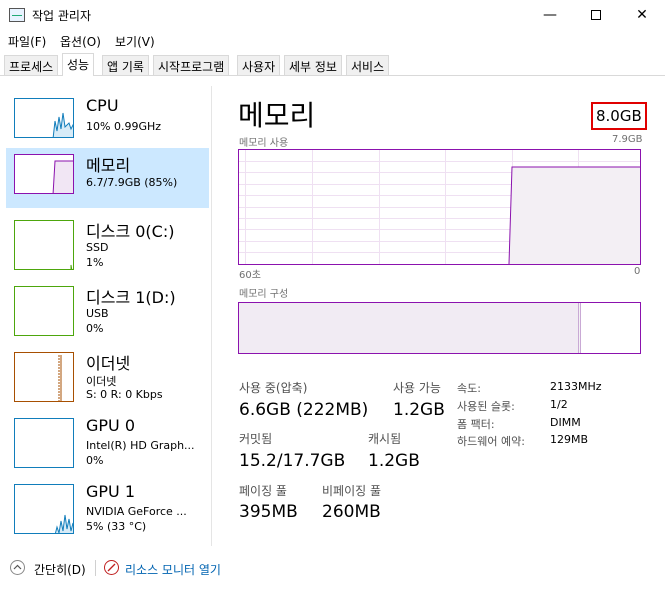 The width and height of the screenshot is (665, 592). I want to click on sidebar-item-detail: 1%, so click(95, 262).